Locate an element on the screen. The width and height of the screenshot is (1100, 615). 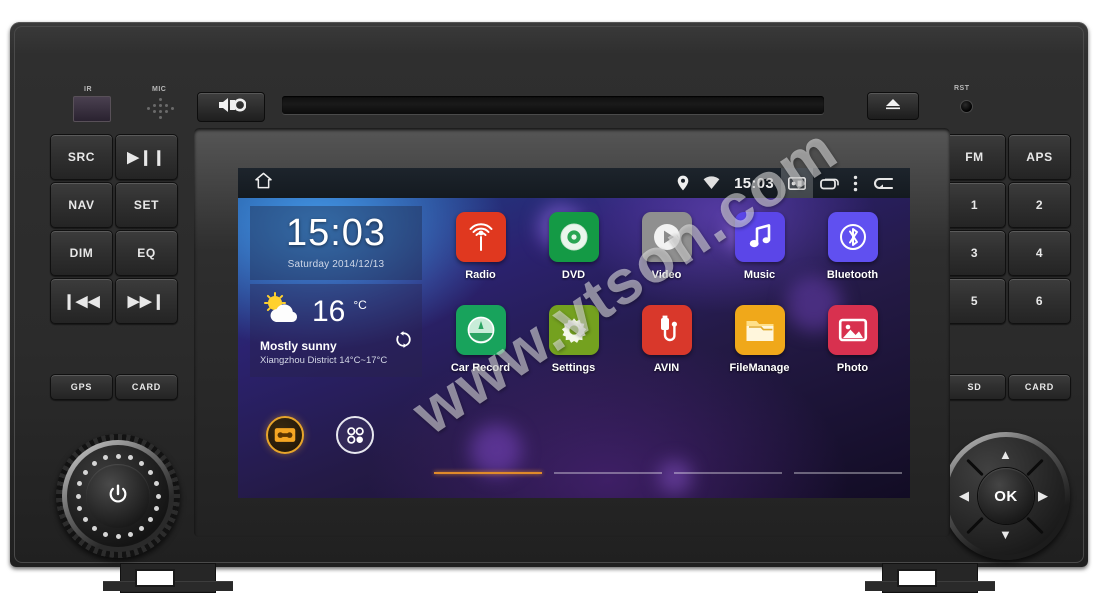
app-radio: Radio is located at coordinates (480, 246).